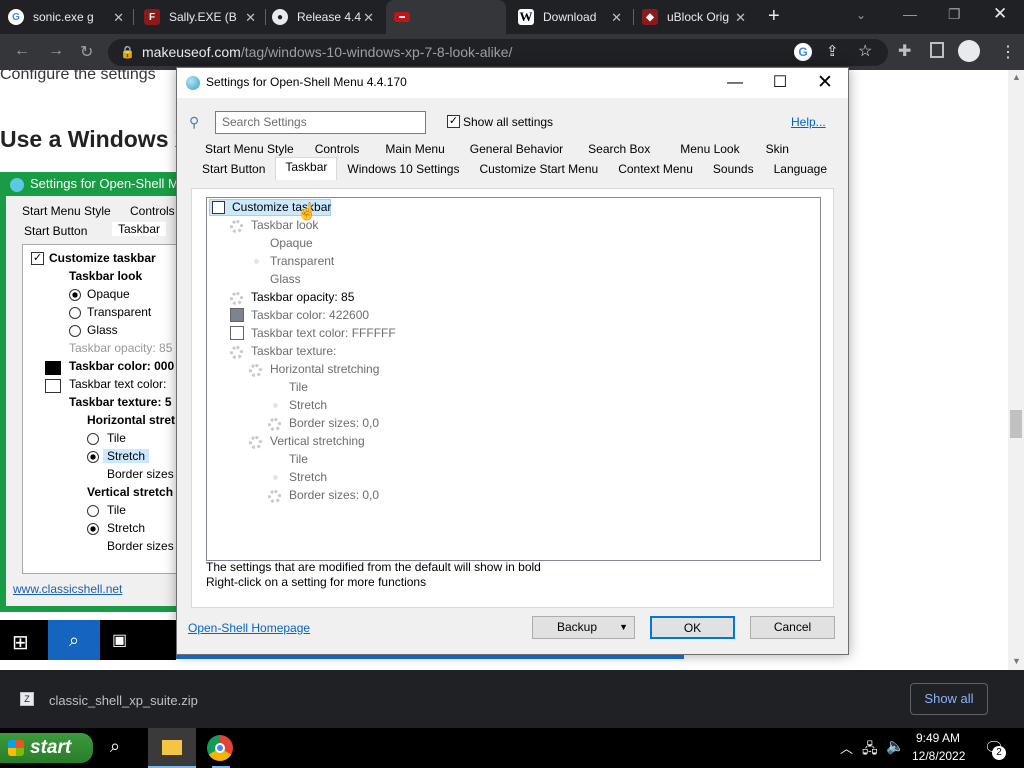 The height and width of the screenshot is (768, 1024). Describe the element at coordinates (870, 750) in the screenshot. I see `network-icon: 🖧` at that location.